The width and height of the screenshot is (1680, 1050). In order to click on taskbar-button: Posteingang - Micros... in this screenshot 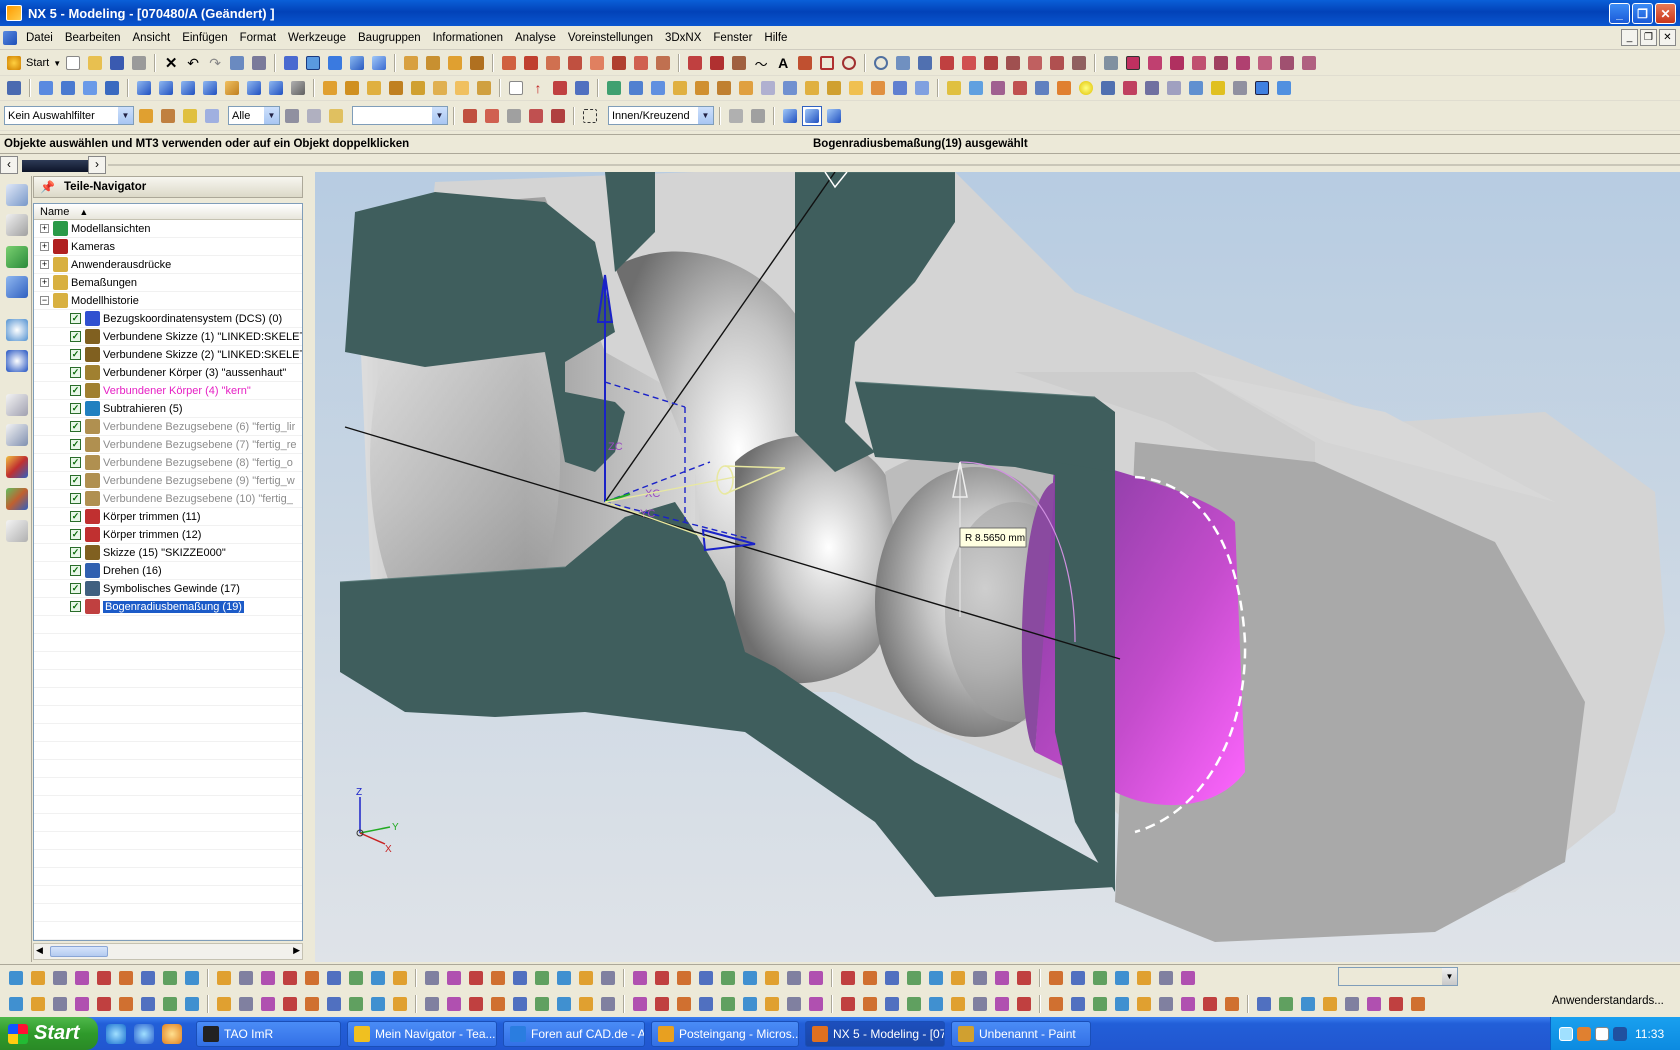, I will do `click(725, 1033)`.